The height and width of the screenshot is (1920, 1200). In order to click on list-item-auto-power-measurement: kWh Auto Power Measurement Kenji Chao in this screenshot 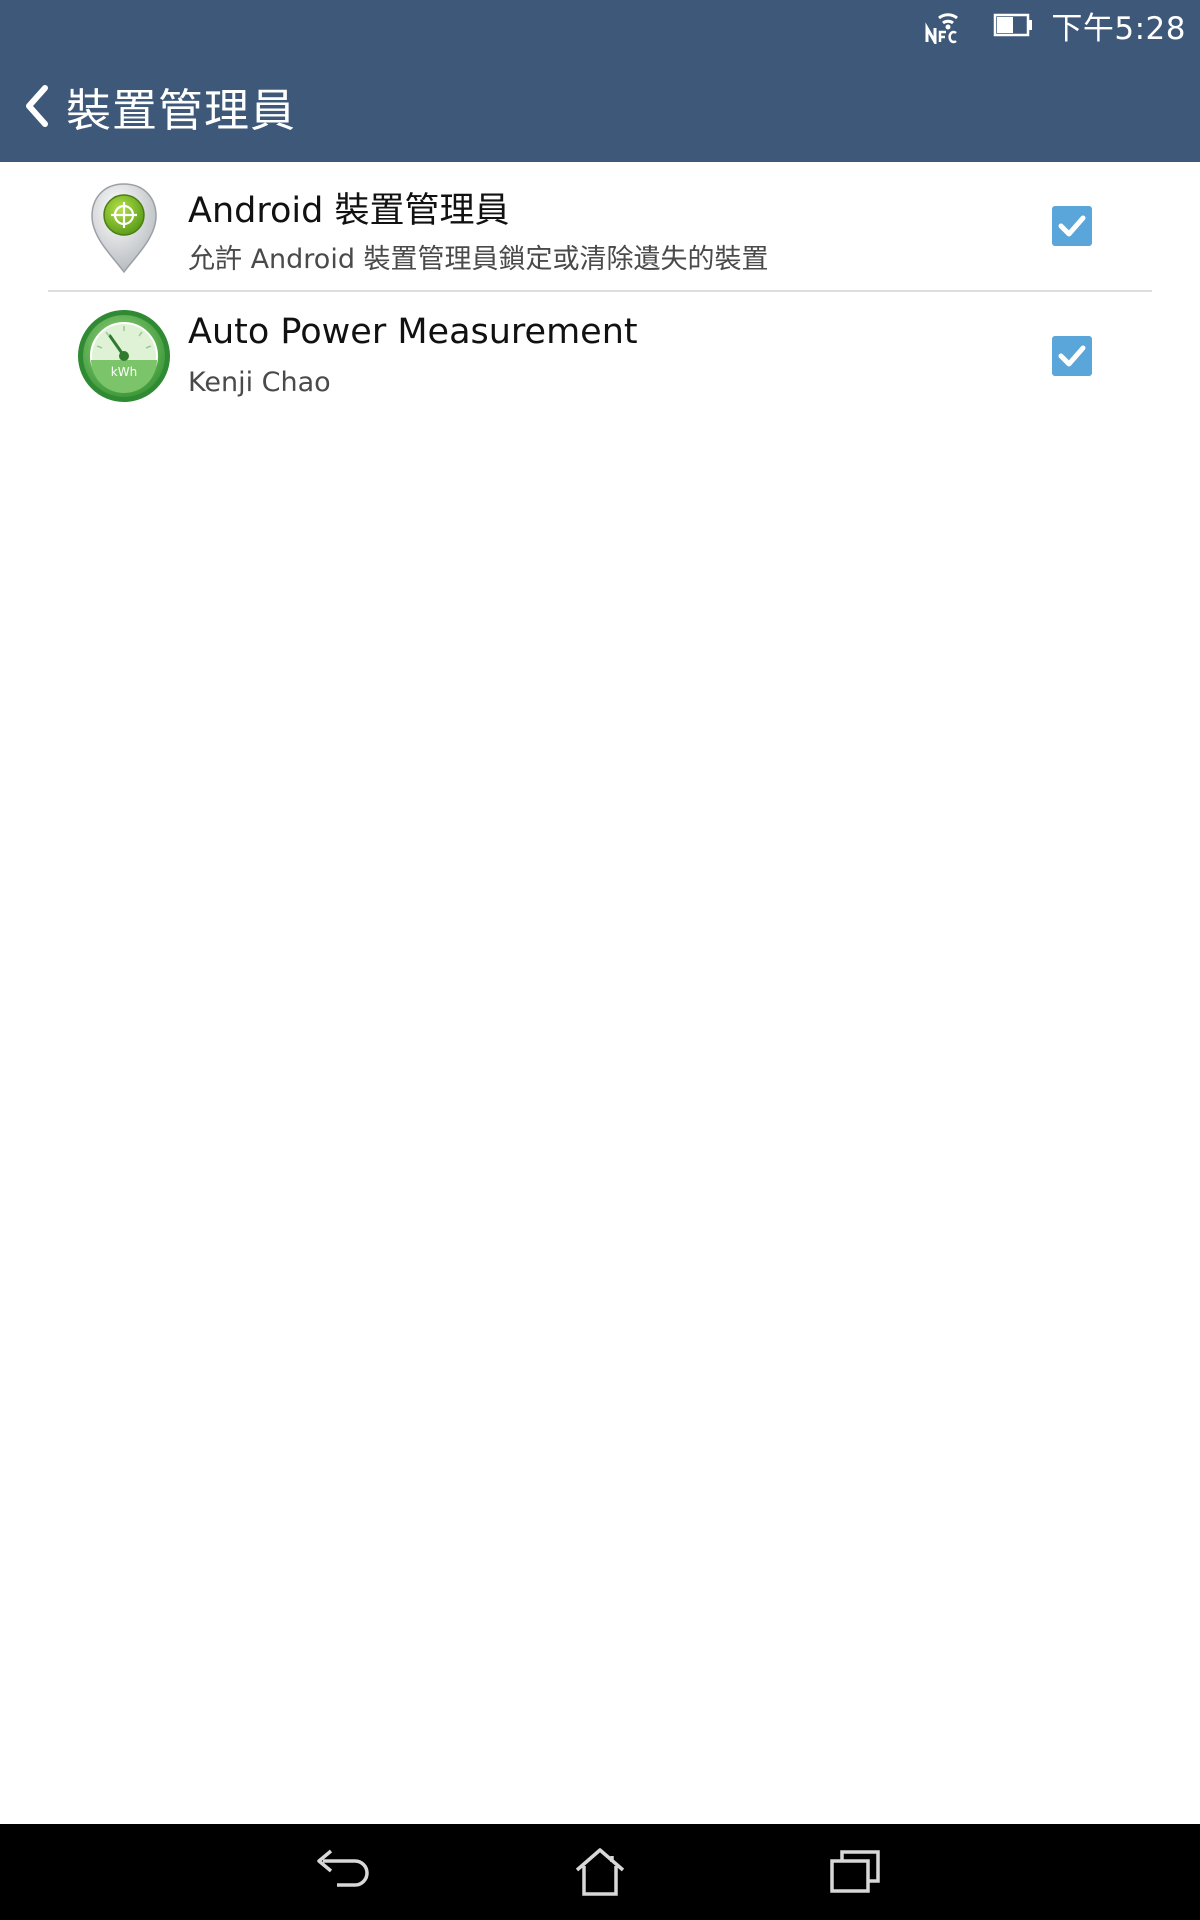, I will do `click(600, 356)`.